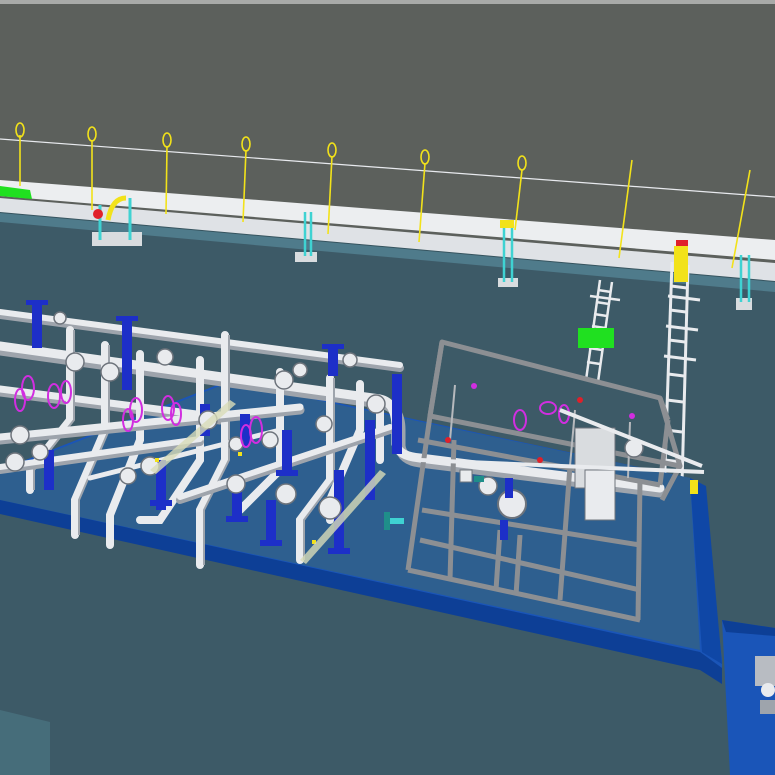 This screenshot has width=775, height=775. Describe the element at coordinates (681, 264) in the screenshot. I see `yellow-ladder-top` at that location.